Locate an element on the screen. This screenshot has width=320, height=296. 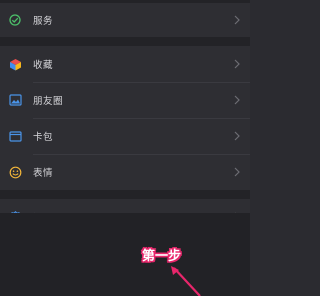
menu-item-stickers: 表情 is located at coordinates (125, 172).